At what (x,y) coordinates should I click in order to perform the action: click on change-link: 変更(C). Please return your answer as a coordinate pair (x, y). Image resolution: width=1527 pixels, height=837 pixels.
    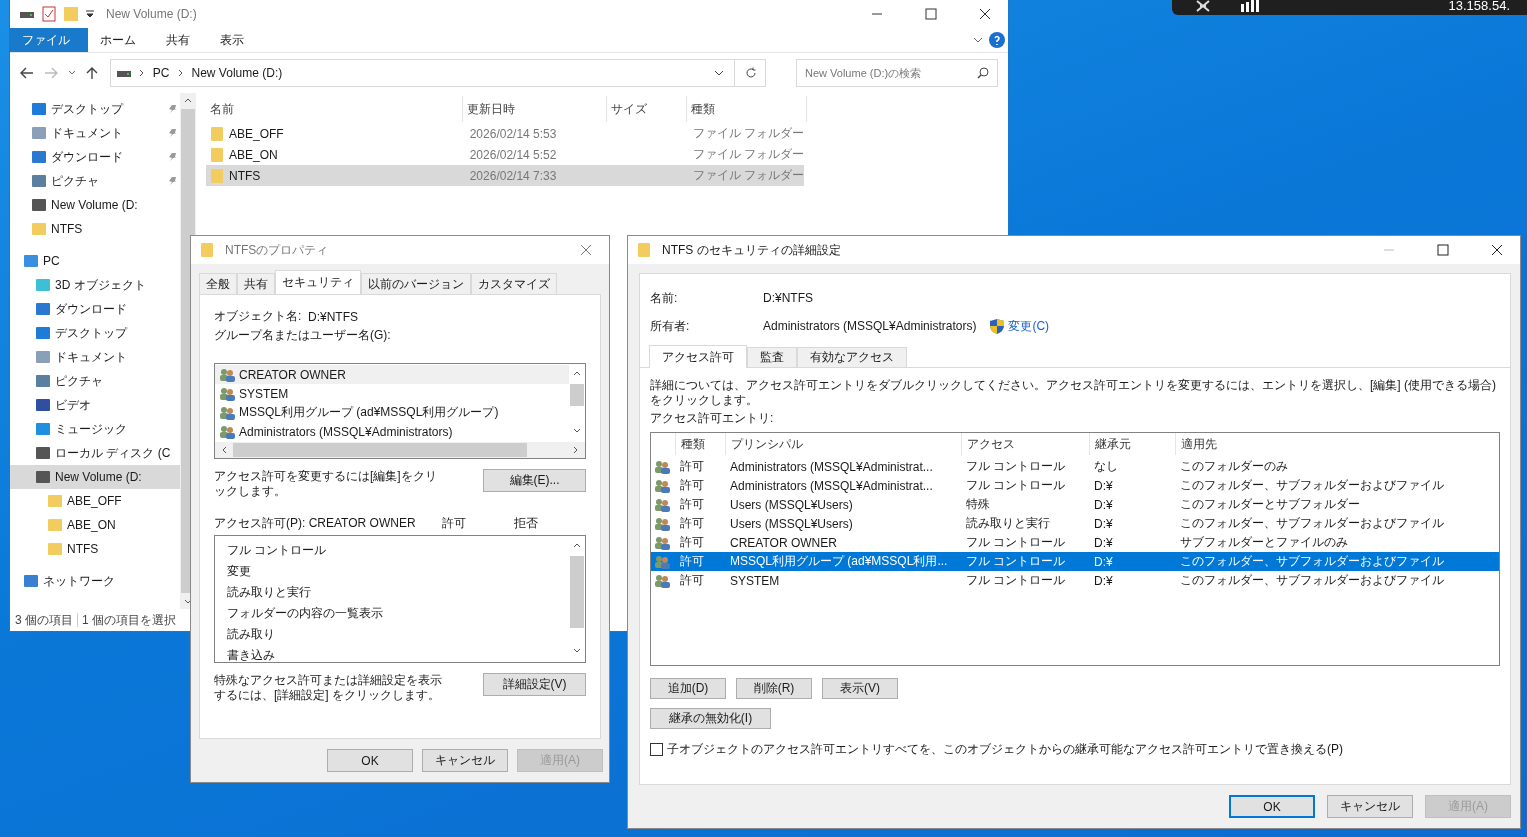
    Looking at the image, I should click on (1029, 326).